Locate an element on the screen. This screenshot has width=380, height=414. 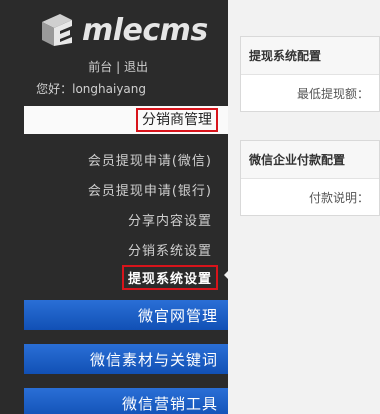
logo: mlecms is located at coordinates (123, 30).